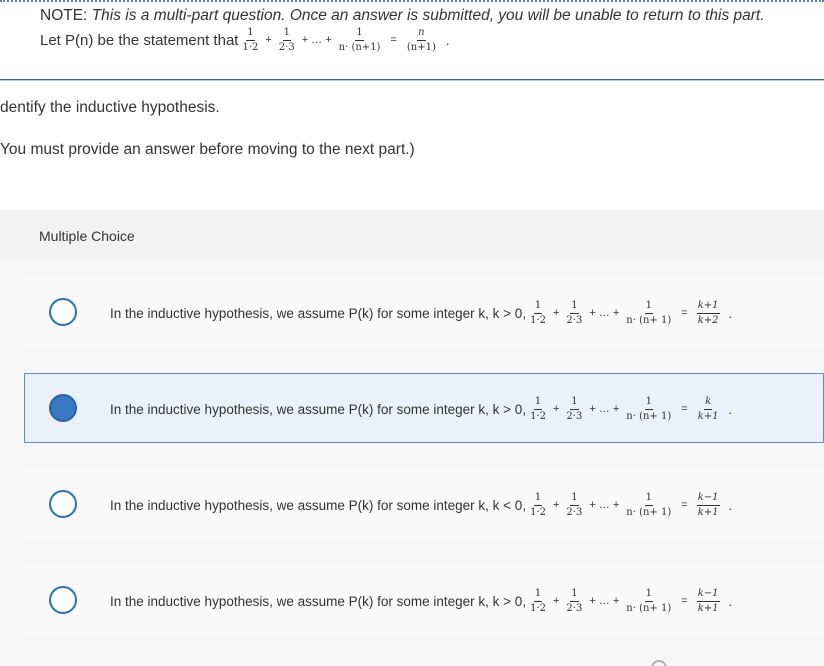 This screenshot has width=824, height=666. What do you see at coordinates (359, 39) in the screenshot?
I see `statement-term-n: 1 n· (n+1)` at bounding box center [359, 39].